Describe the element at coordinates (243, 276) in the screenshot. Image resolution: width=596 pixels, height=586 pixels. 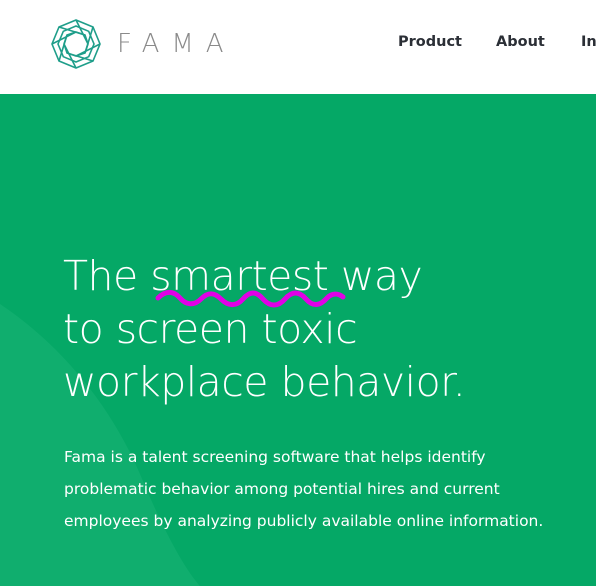
I see `headline-line-1: The smartest way` at that location.